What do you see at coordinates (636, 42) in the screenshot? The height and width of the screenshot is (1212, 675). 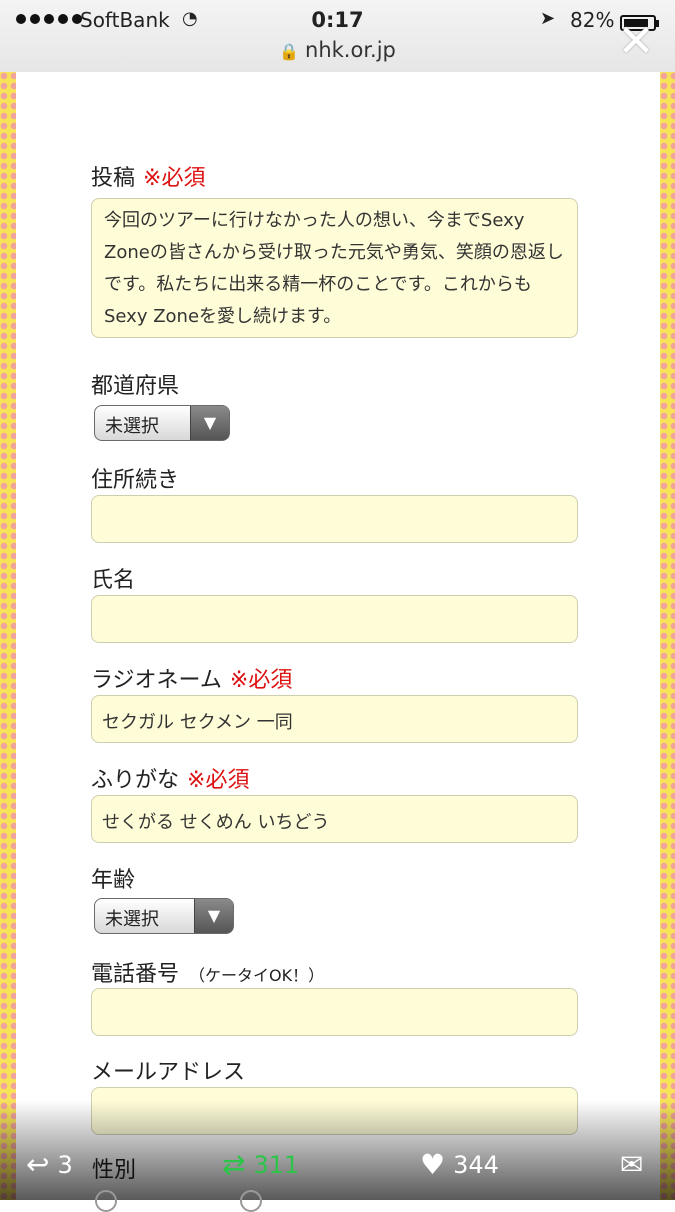 I see `close-icon: ✕` at bounding box center [636, 42].